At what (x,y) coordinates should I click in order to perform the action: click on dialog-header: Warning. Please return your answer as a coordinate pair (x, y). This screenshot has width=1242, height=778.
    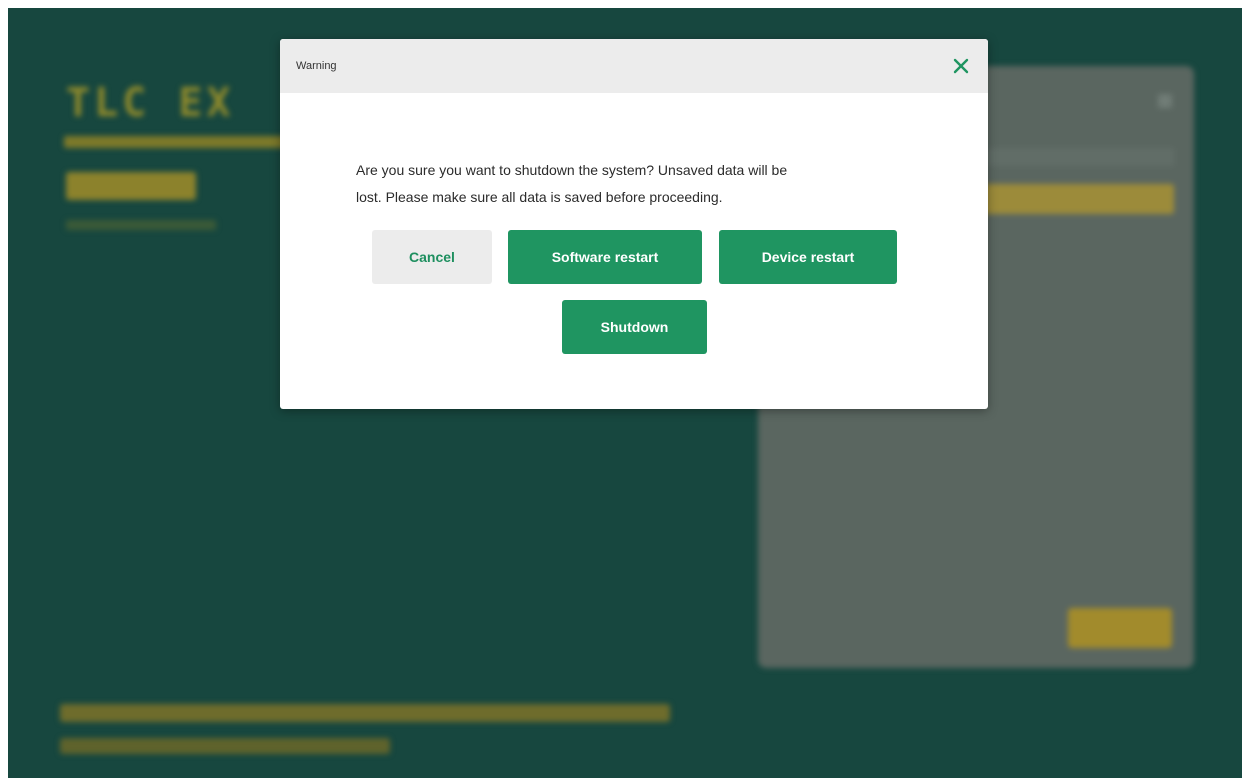
    Looking at the image, I should click on (634, 66).